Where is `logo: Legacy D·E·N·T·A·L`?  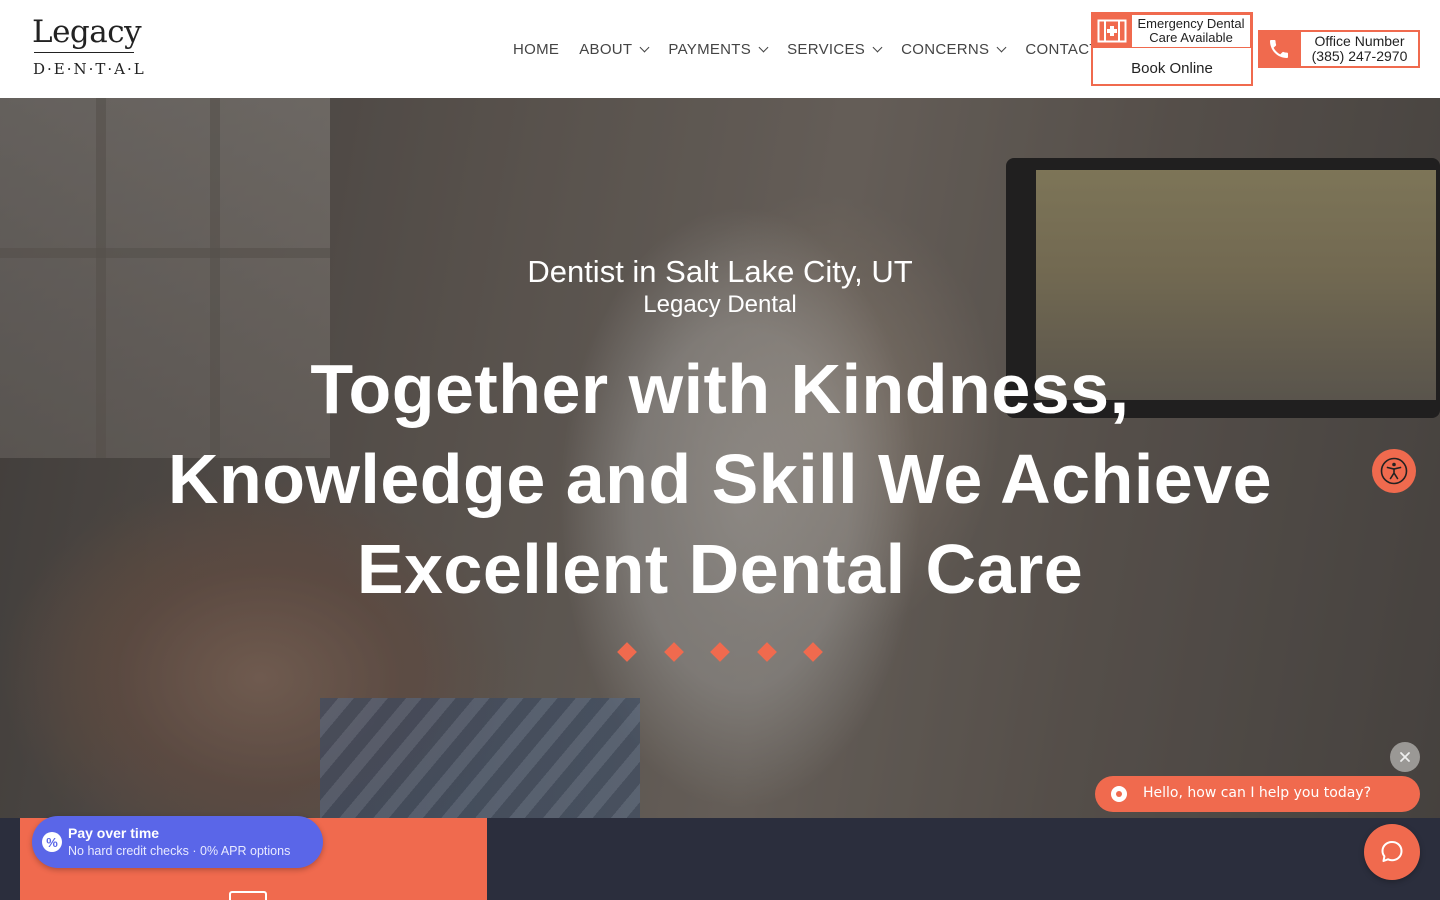 logo: Legacy D·E·N·T·A·L is located at coordinates (88, 47).